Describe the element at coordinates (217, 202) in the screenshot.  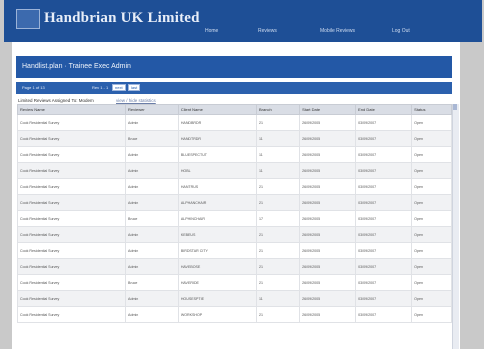
I see `table-cell: ALPHANCHAIR` at that location.